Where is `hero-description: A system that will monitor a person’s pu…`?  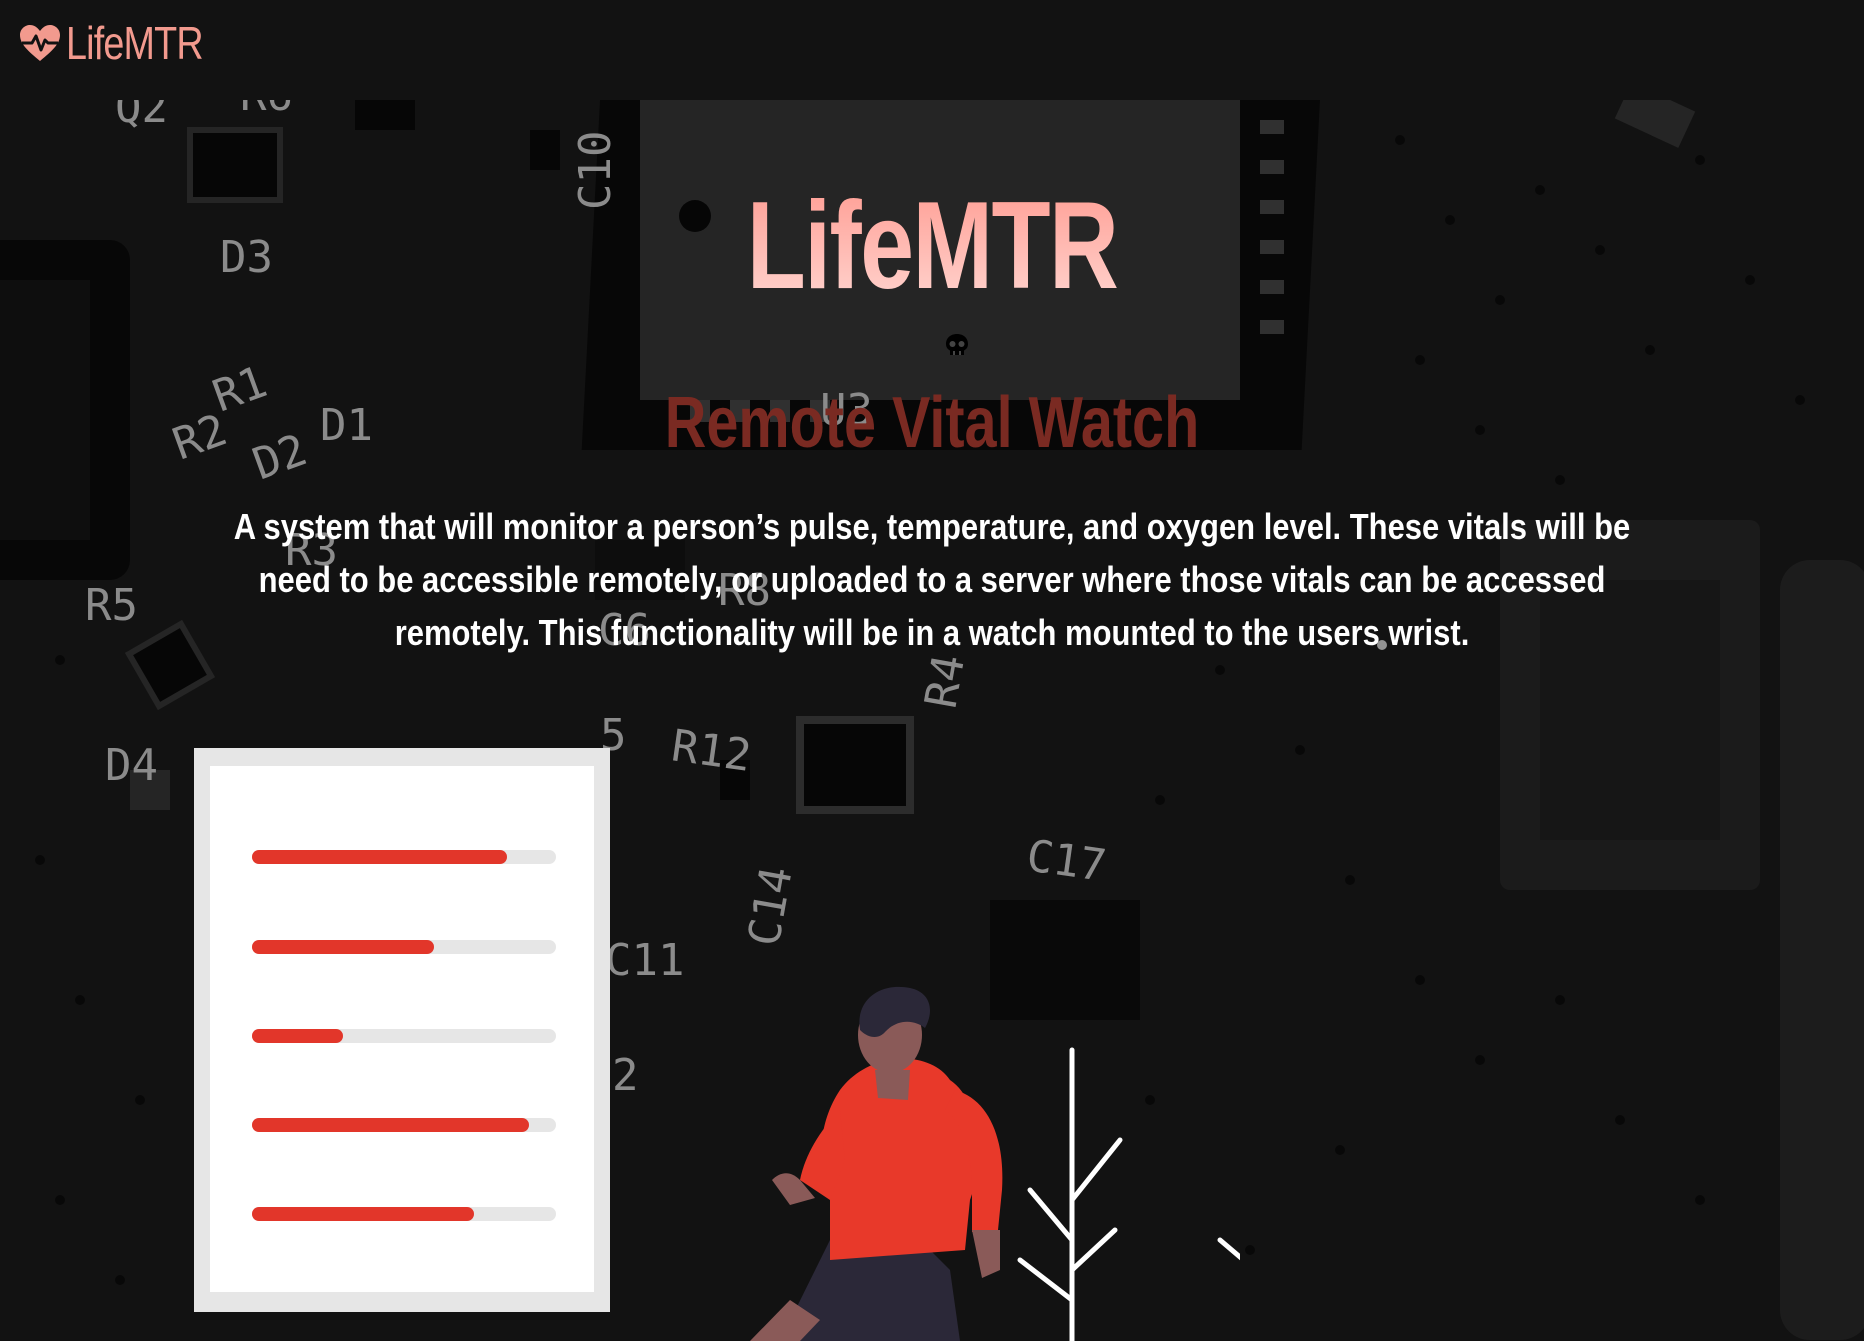
hero-description: A system that will monitor a person’s pu… is located at coordinates (932, 579).